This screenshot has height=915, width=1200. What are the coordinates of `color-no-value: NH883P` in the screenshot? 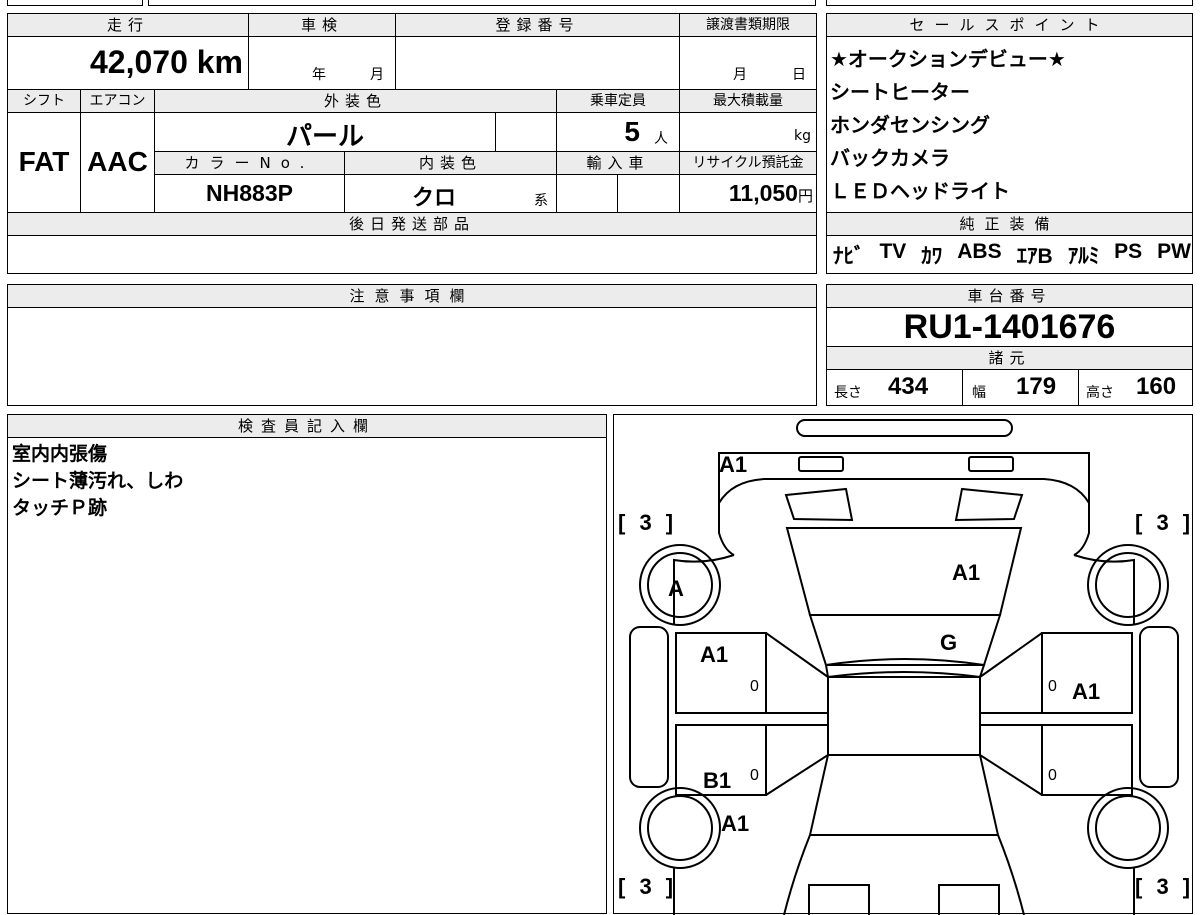 It's located at (249, 193).